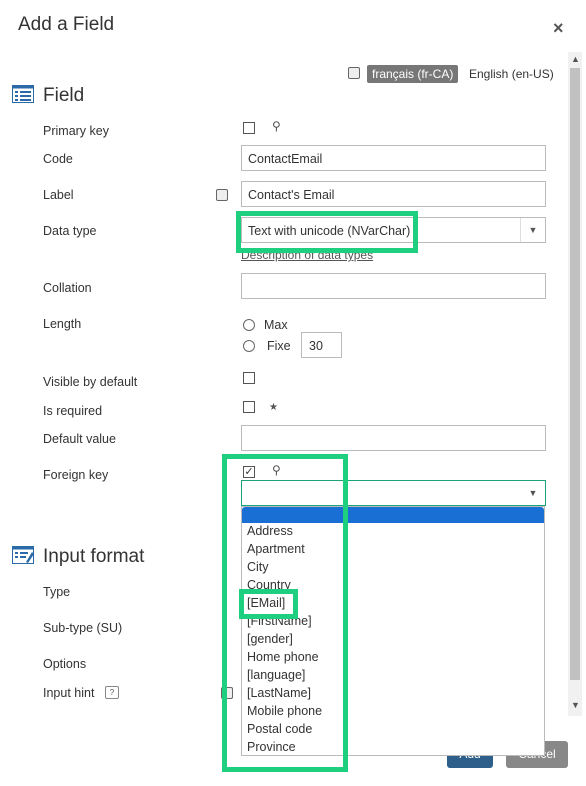 The image size is (586, 786). I want to click on length-label: Length, so click(62, 324).